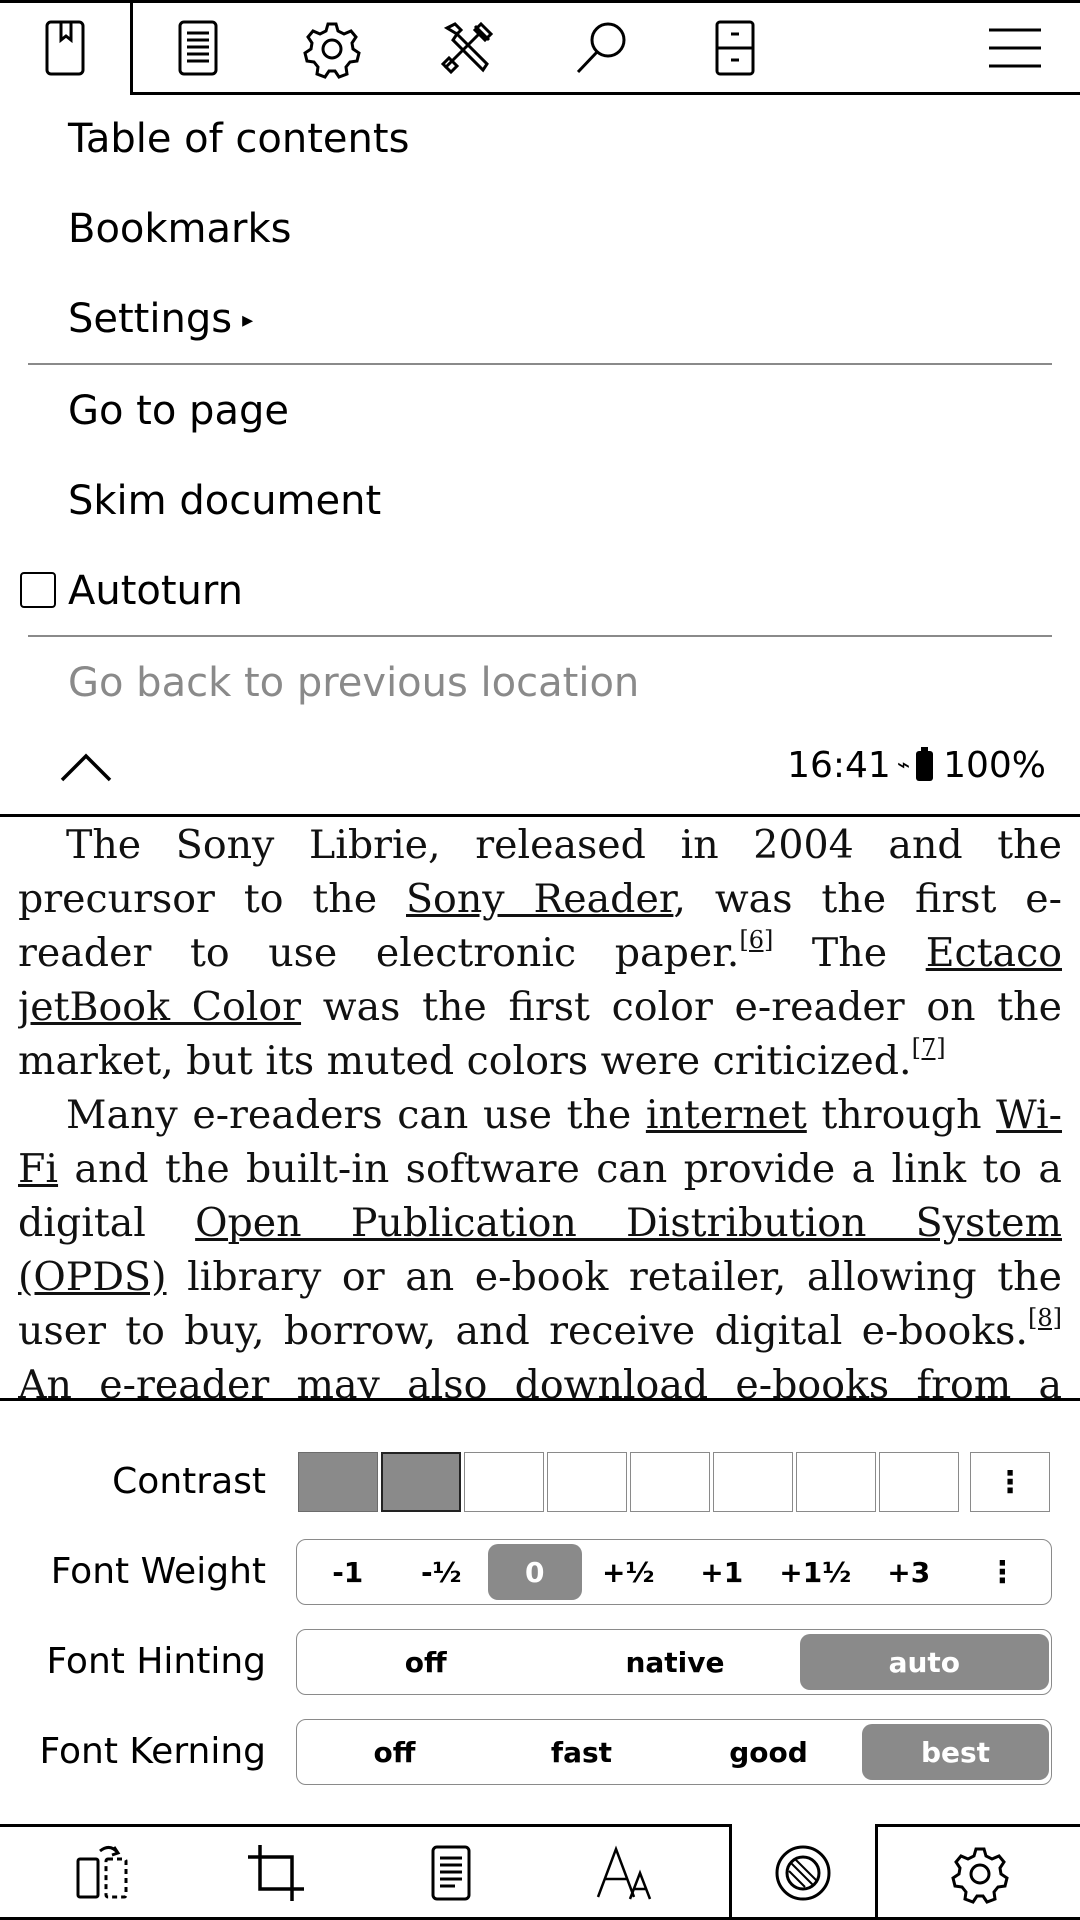 This screenshot has width=1080, height=1920. I want to click on top-toolbar, so click(540, 48).